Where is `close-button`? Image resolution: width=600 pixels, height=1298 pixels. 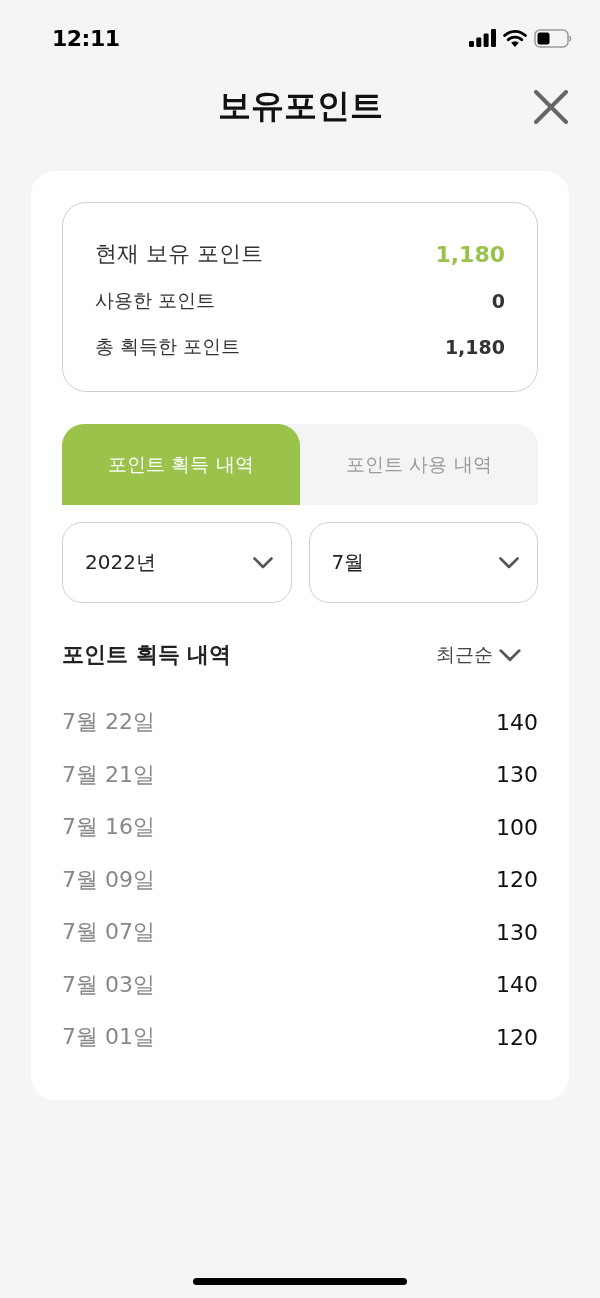
close-button is located at coordinates (551, 107).